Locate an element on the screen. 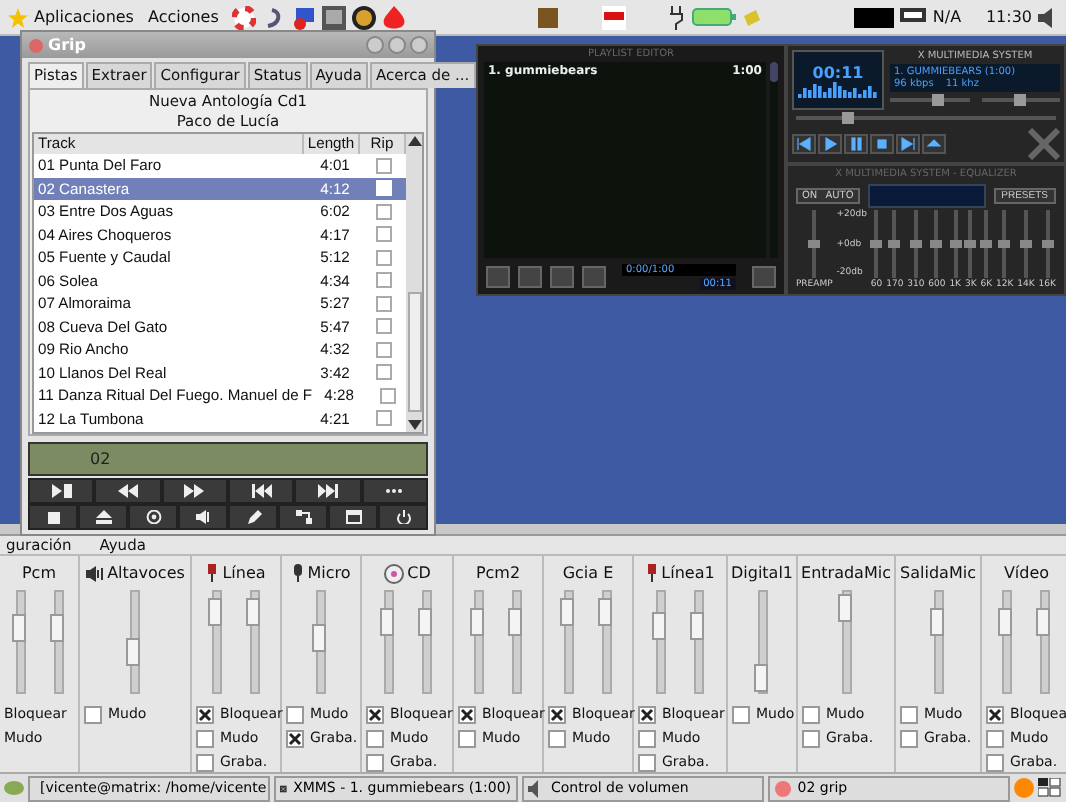 The height and width of the screenshot is (802, 1066). volume-button is located at coordinates (203, 517).